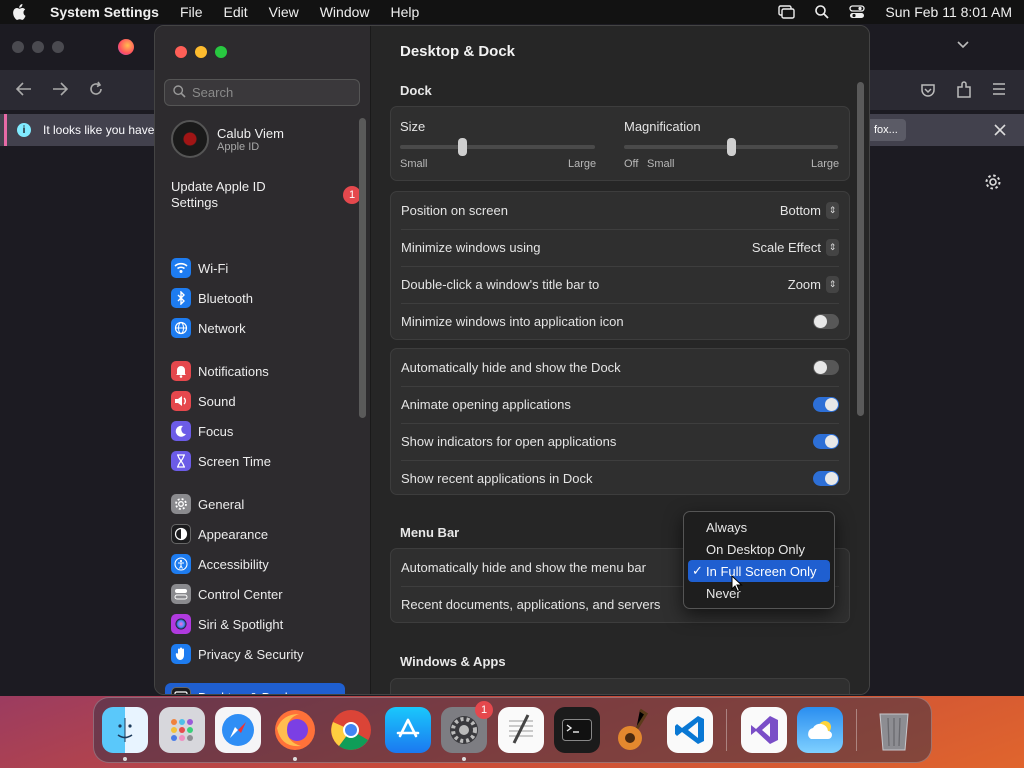  I want to click on popup-option: ✓ In Full Screen Only, so click(759, 571).